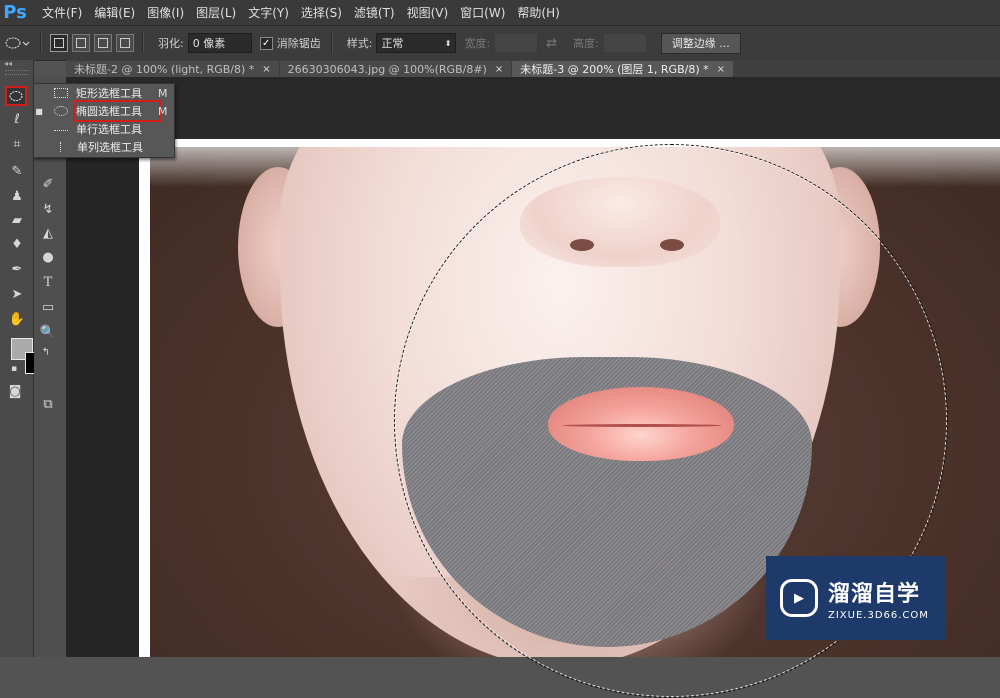 The height and width of the screenshot is (698, 1000). What do you see at coordinates (48, 257) in the screenshot?
I see `dodge-tool-button: ●` at bounding box center [48, 257].